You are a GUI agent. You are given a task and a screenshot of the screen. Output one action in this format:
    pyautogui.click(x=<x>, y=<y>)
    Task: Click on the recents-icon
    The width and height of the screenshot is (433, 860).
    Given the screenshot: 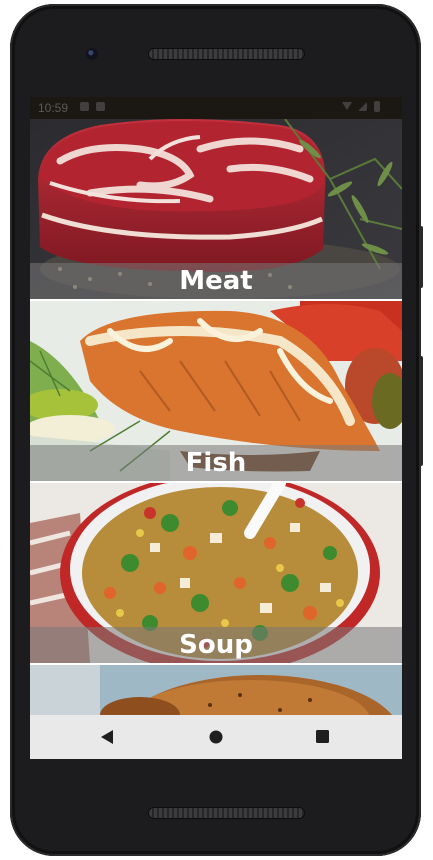 What is the action you would take?
    pyautogui.click(x=322, y=736)
    